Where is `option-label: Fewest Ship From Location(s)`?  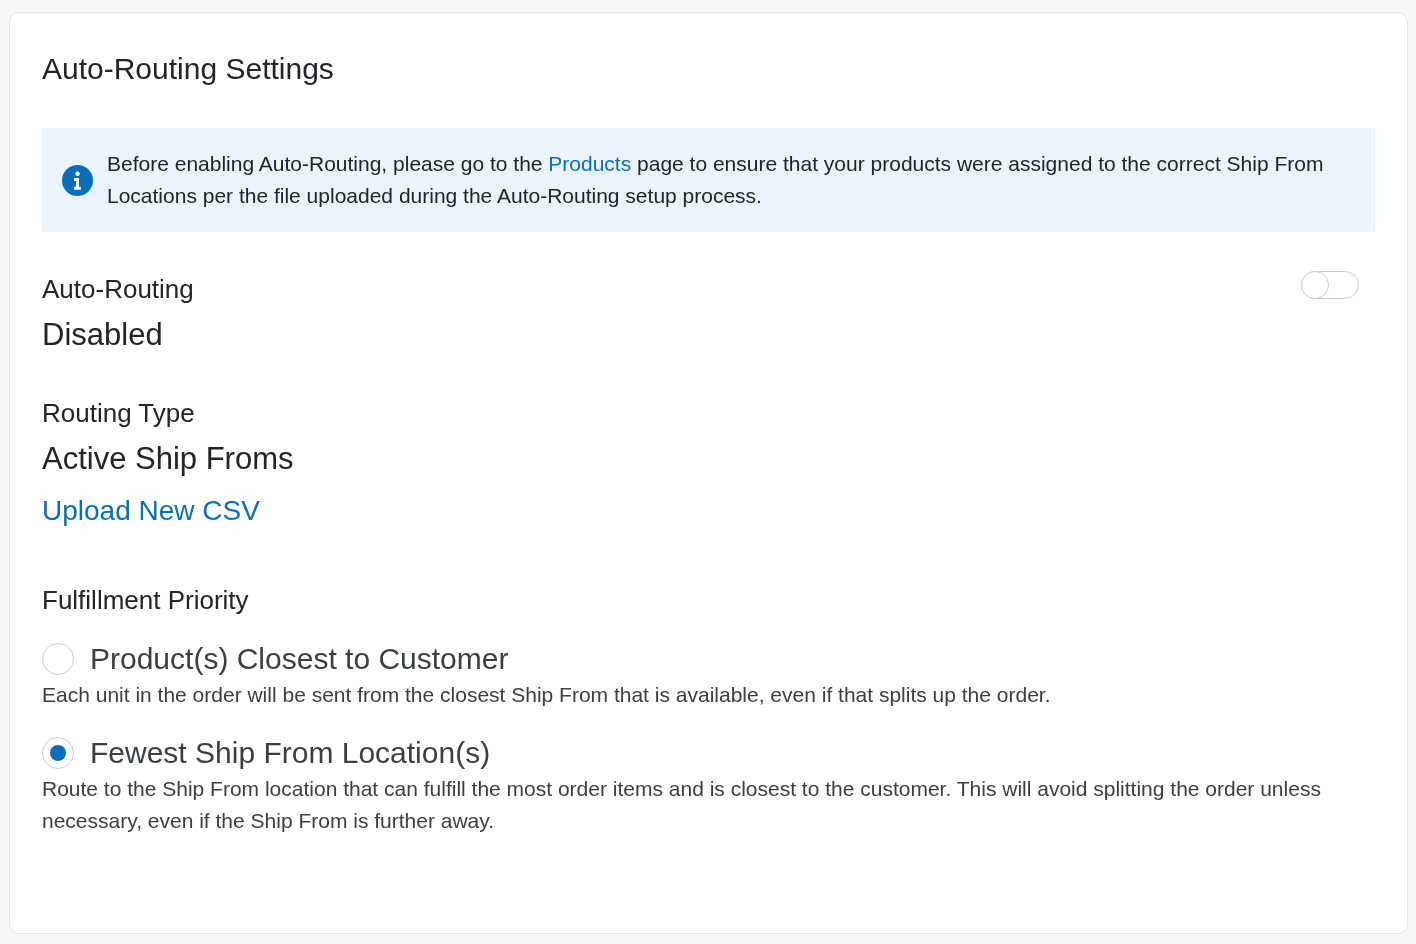
option-label: Fewest Ship From Location(s) is located at coordinates (290, 753).